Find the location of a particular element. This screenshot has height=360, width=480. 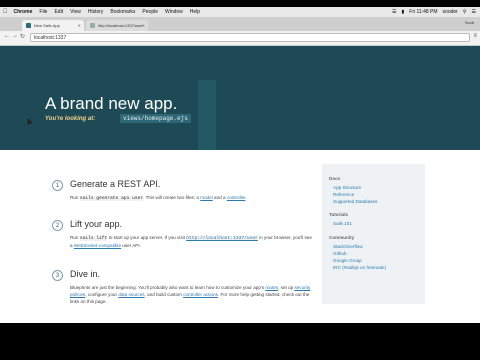

menu-file: File is located at coordinates (43, 12).